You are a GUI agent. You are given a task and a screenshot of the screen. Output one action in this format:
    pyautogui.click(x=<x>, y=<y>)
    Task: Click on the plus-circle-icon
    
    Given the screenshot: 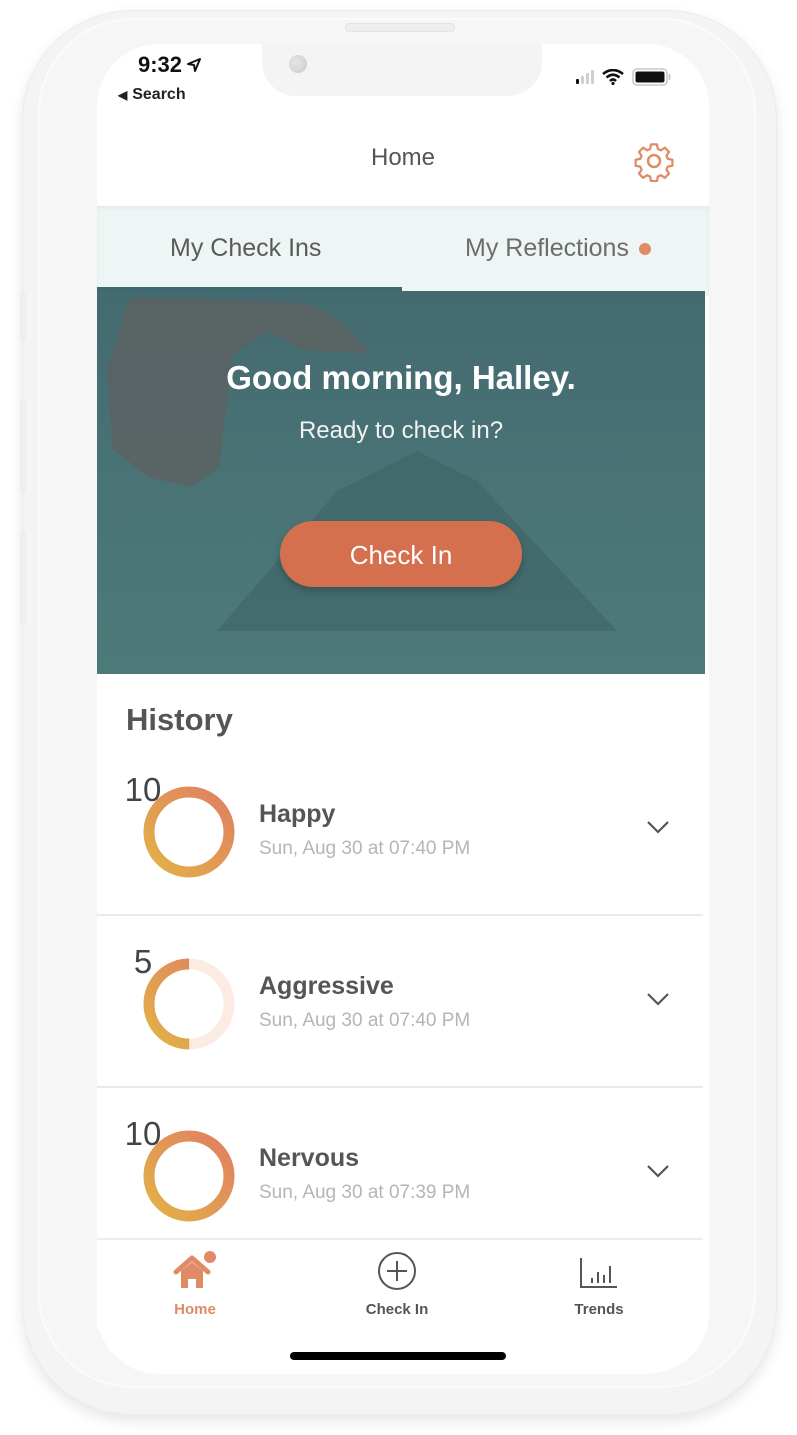 What is the action you would take?
    pyautogui.click(x=397, y=1271)
    